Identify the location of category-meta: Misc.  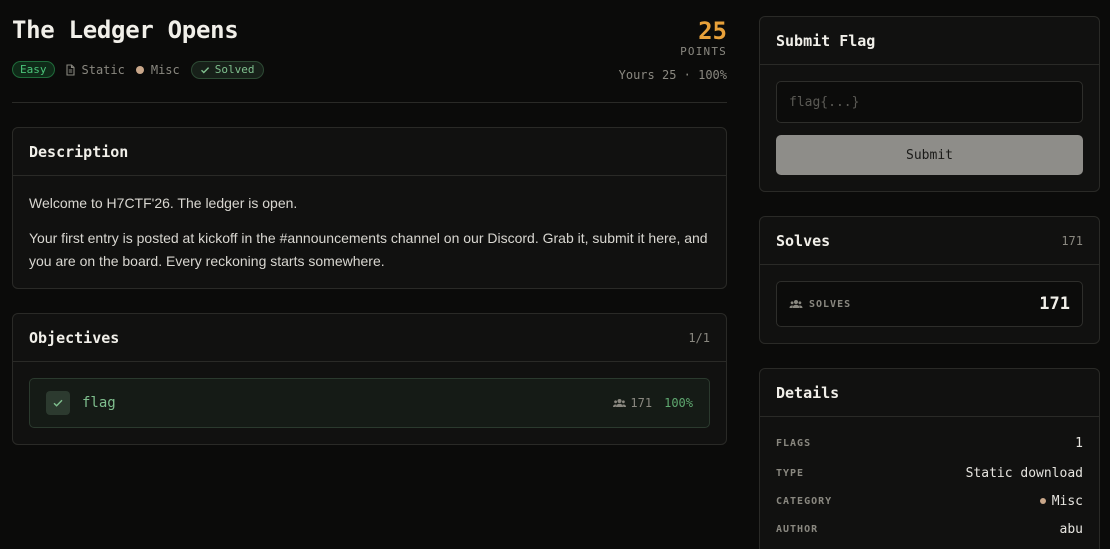
(157, 69).